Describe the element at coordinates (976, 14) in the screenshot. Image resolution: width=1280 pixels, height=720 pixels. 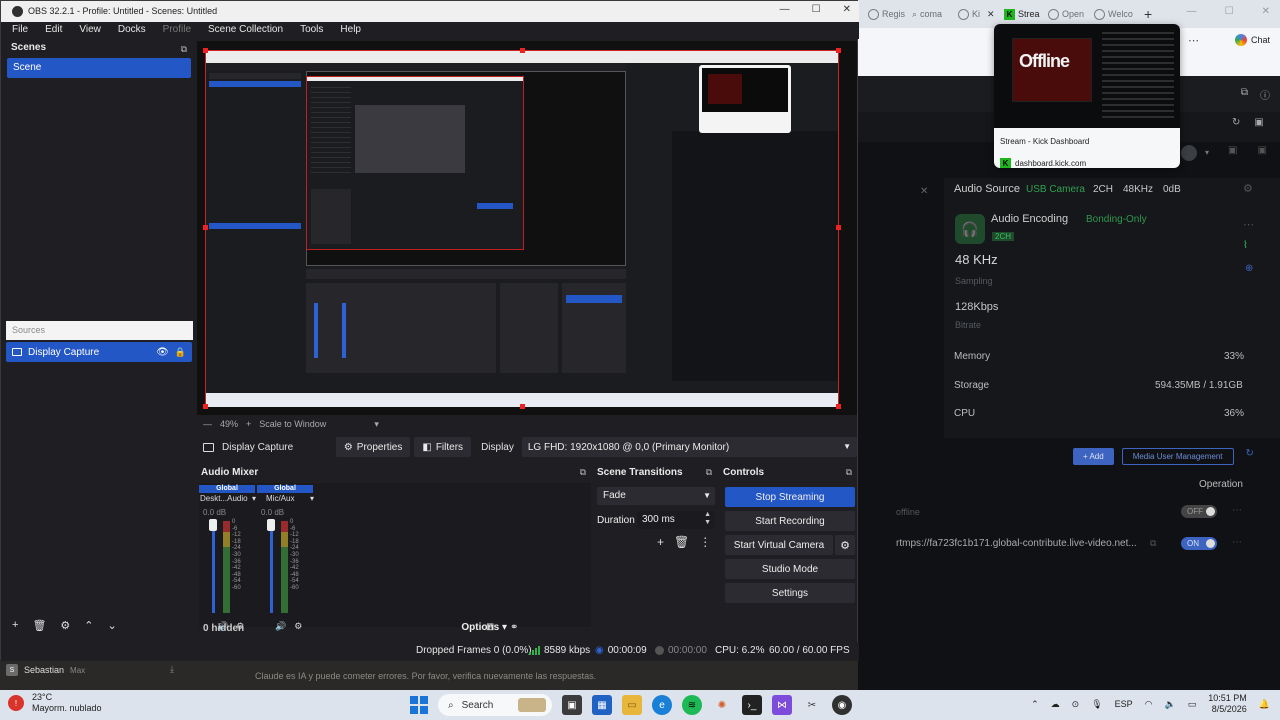
I see `browser-tab-ki: Ki ✕` at that location.